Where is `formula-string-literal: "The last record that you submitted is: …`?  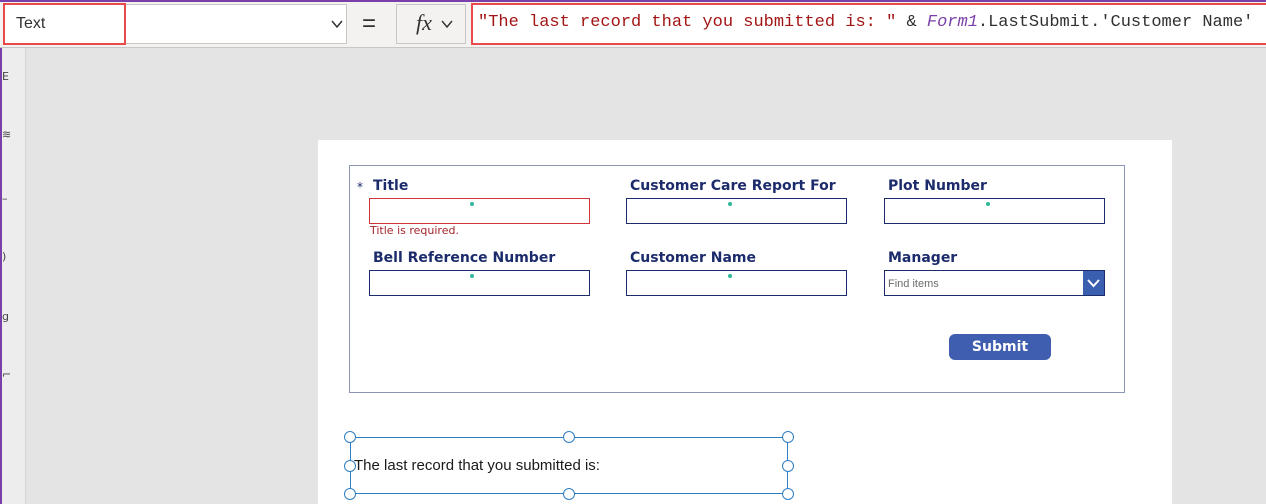
formula-string-literal: "The last record that you submitted is: … is located at coordinates (687, 22).